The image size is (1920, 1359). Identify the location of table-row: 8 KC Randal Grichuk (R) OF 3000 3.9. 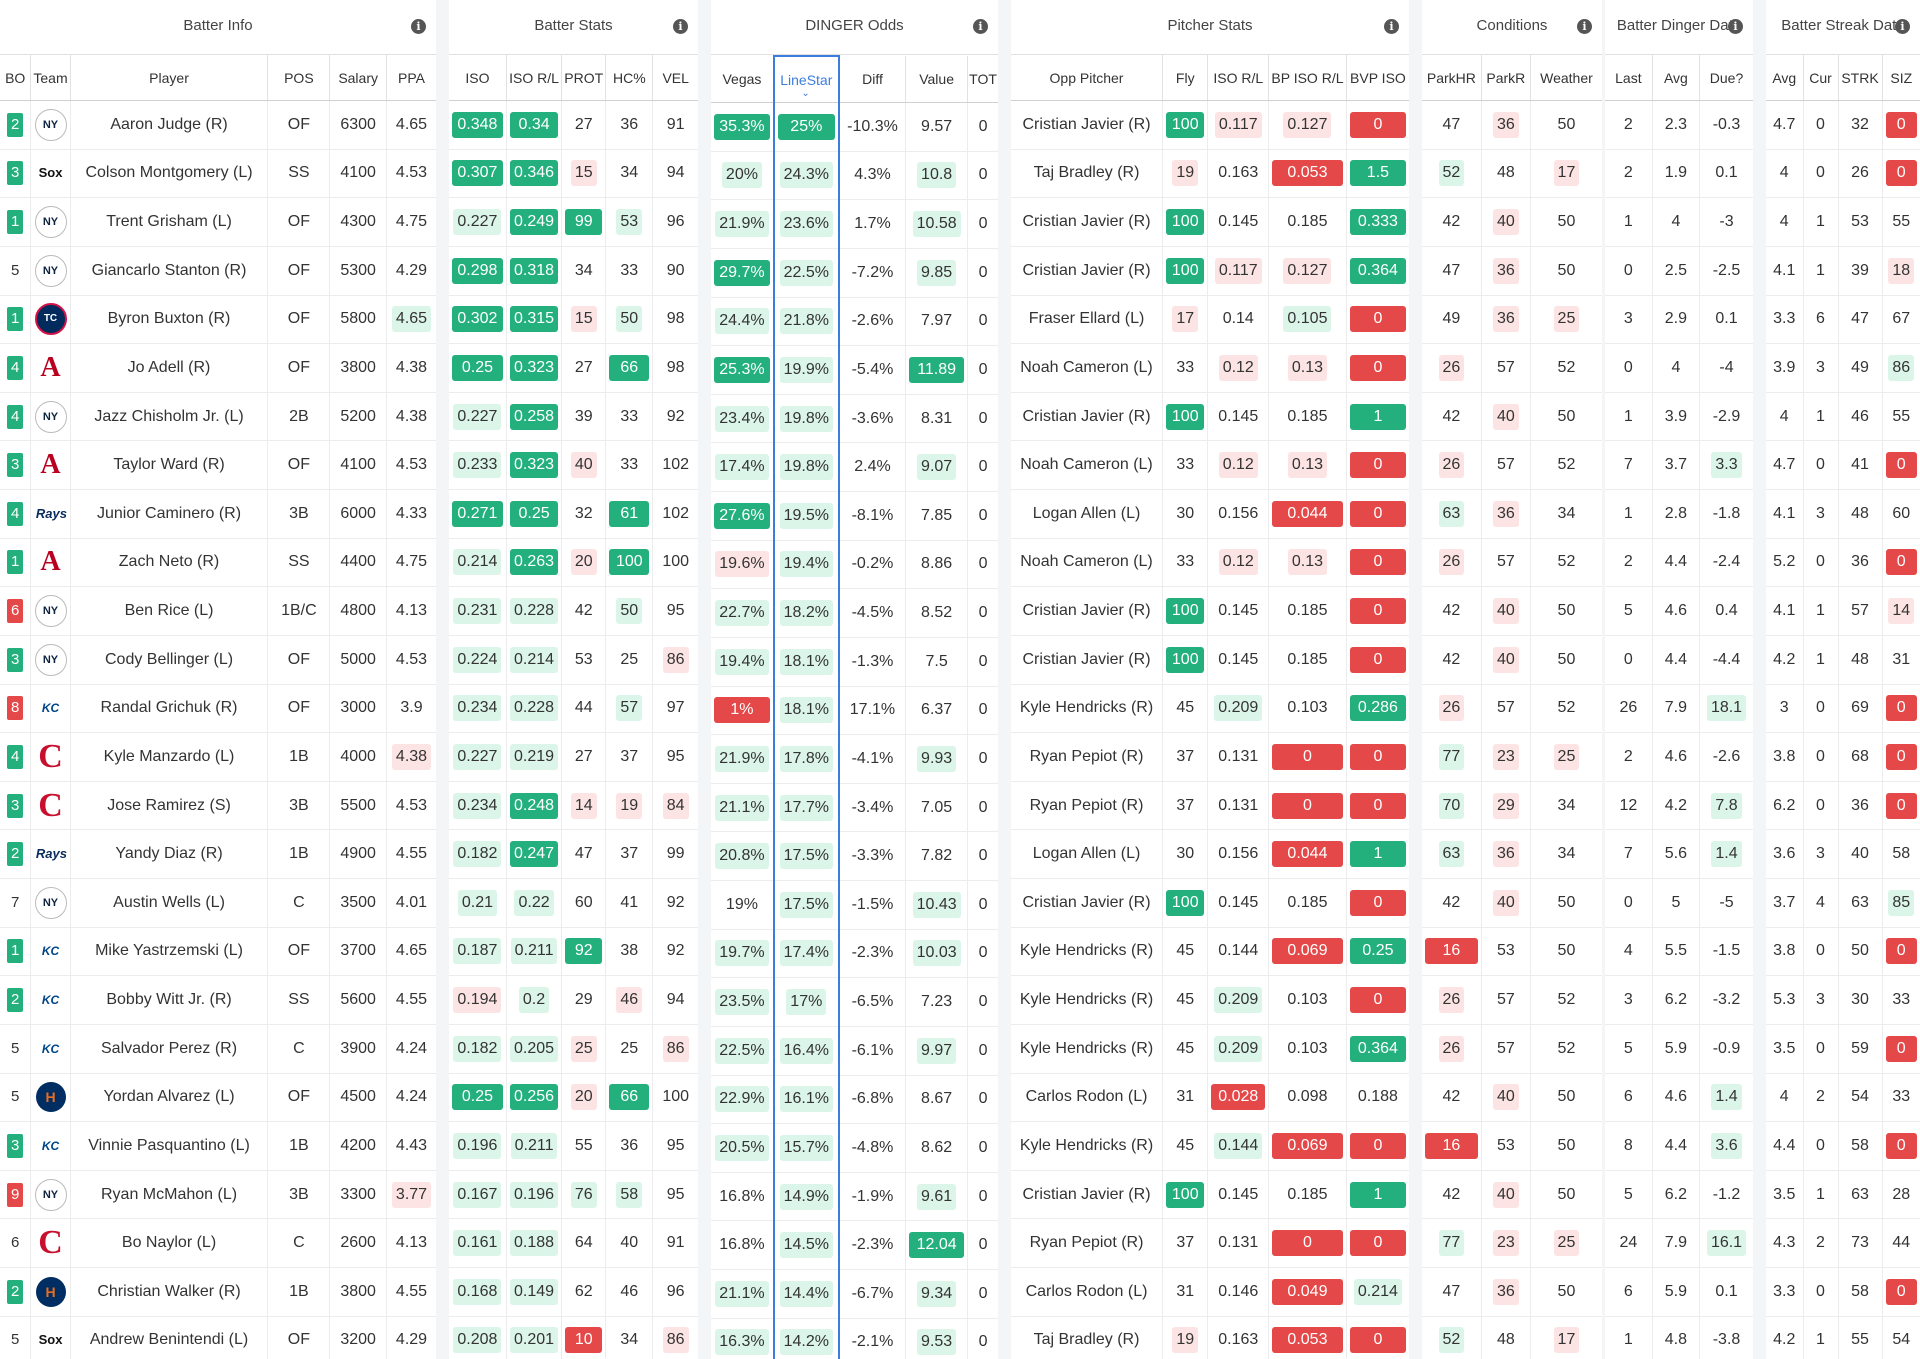
(218, 709).